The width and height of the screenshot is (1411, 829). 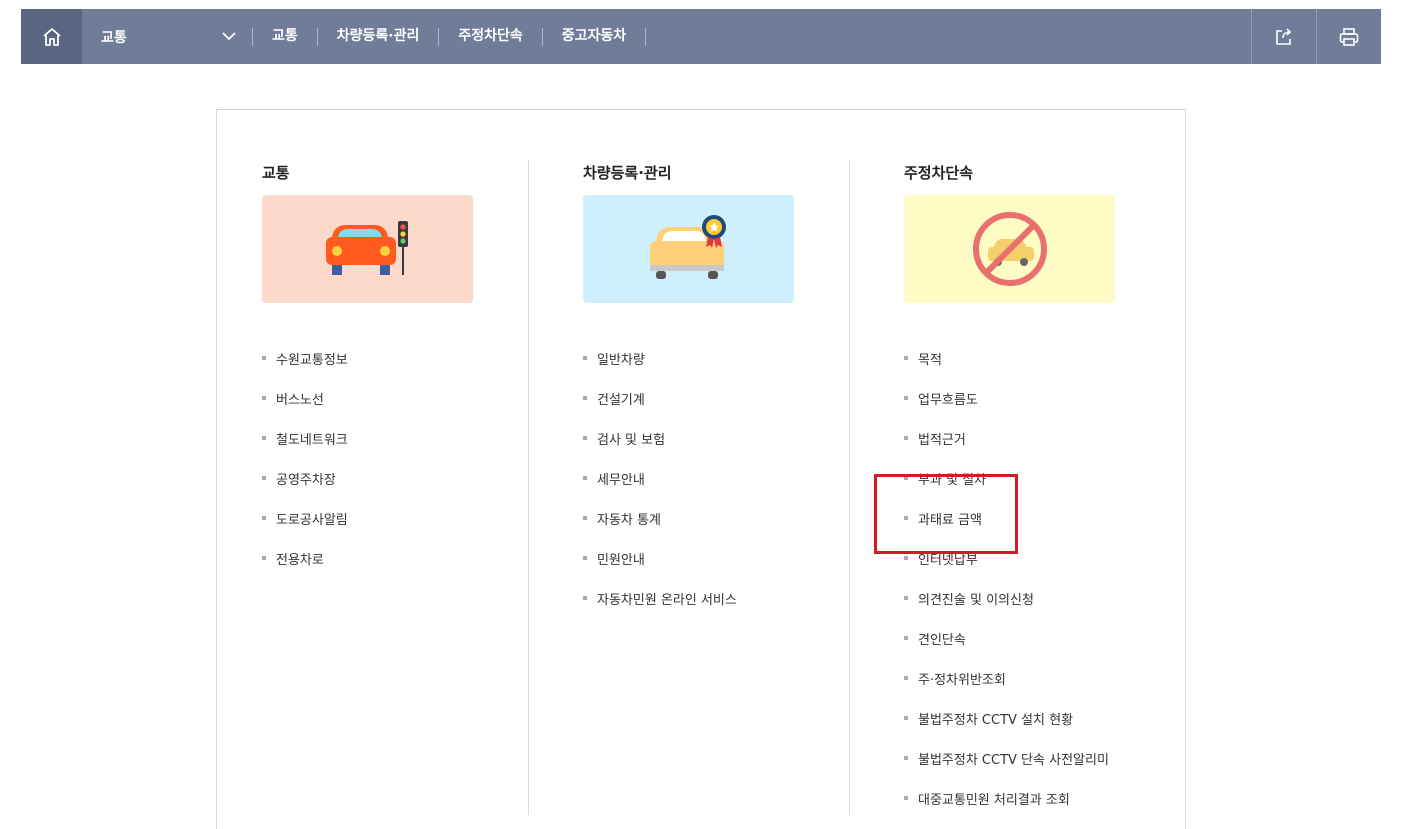 I want to click on nav-link-used-cars: 중고자동차, so click(x=594, y=36).